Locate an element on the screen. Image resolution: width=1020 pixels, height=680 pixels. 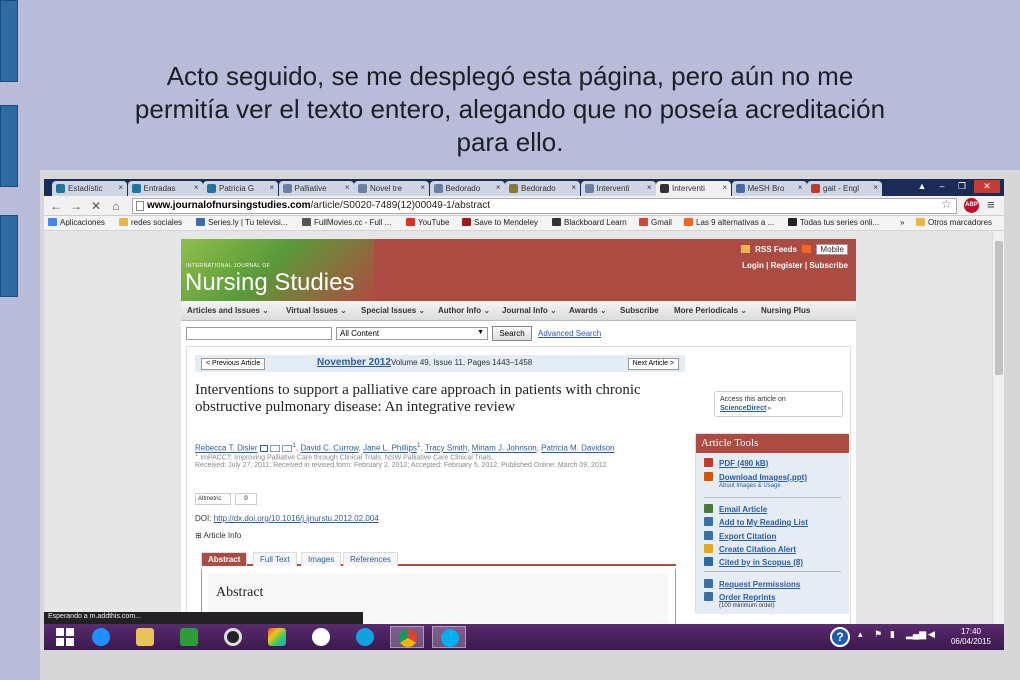
browser-tab: Palliative × is located at coordinates (316, 188).